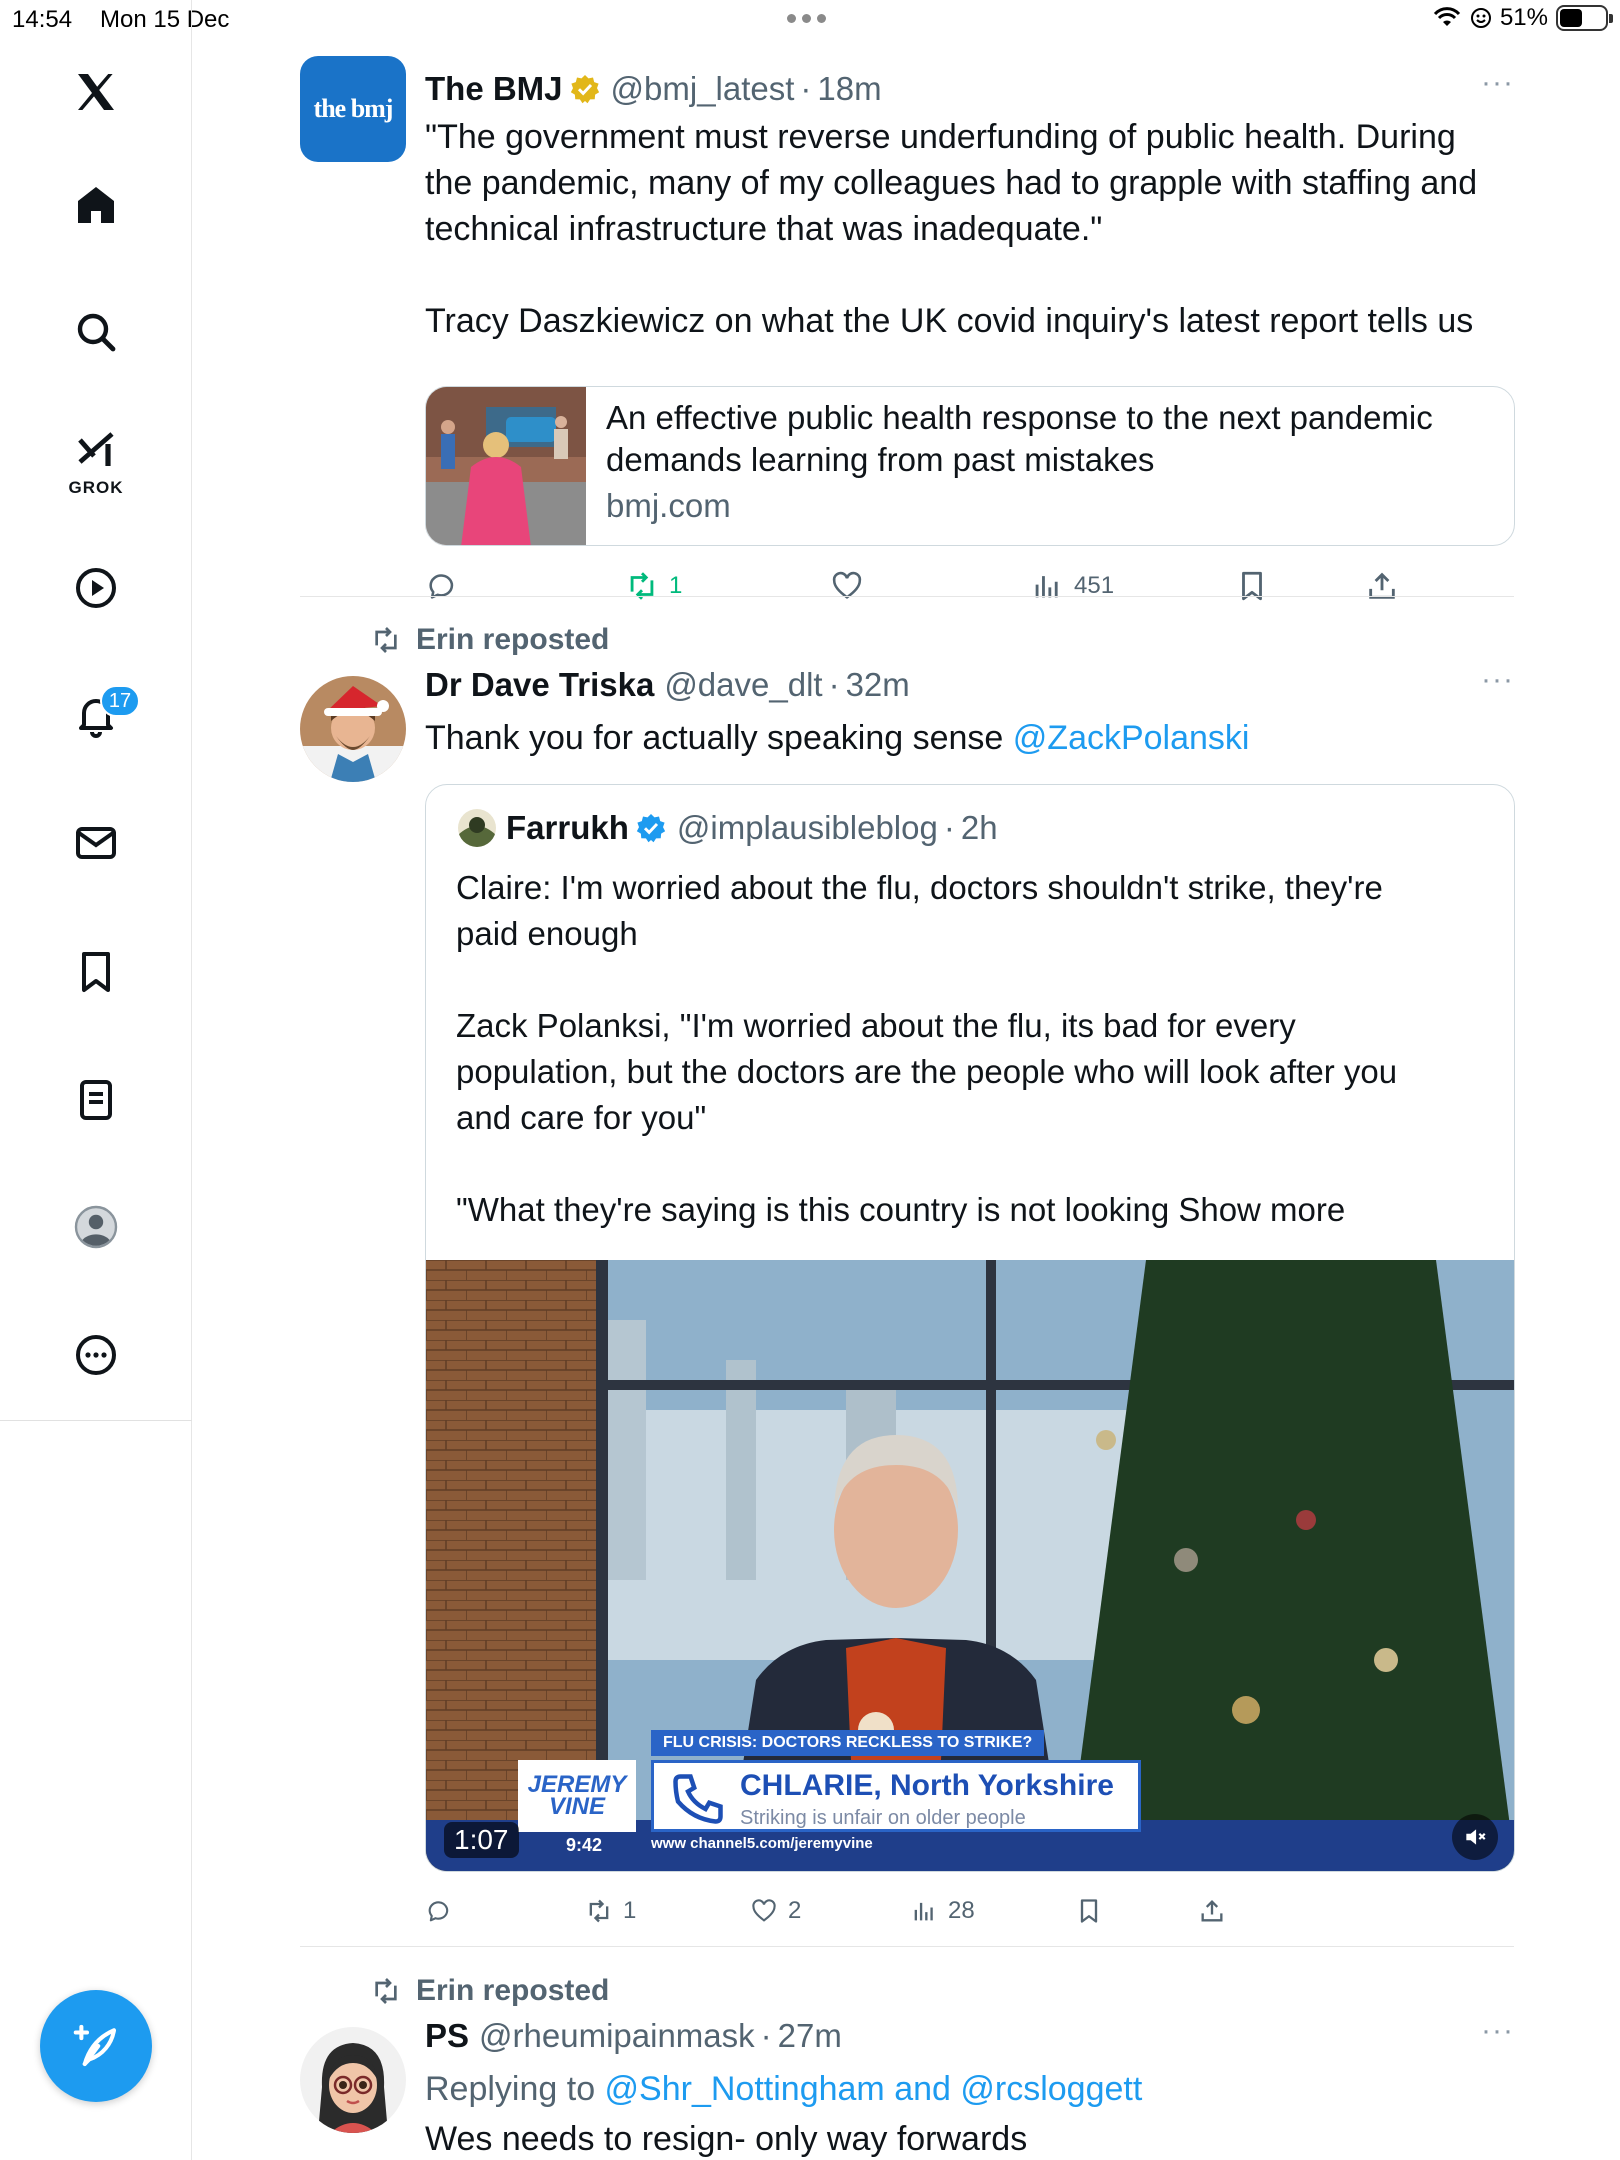 This screenshot has height=2160, width=1620. What do you see at coordinates (494, 89) in the screenshot?
I see `author-name: The BMJ` at bounding box center [494, 89].